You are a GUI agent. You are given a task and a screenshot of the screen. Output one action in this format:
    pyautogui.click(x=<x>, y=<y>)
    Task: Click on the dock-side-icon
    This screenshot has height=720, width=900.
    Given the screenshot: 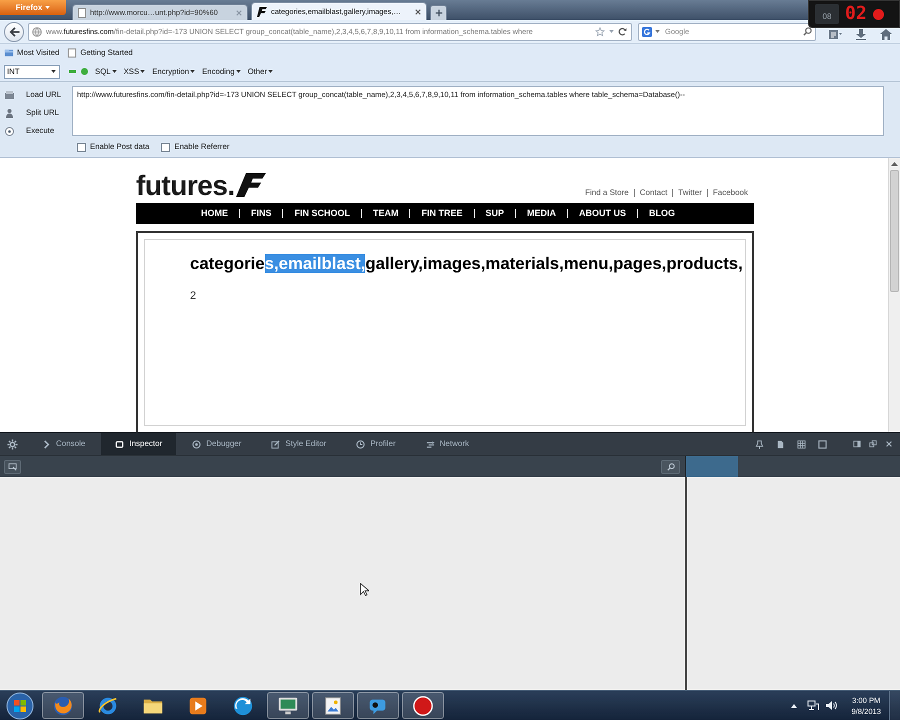 What is the action you would take?
    pyautogui.click(x=857, y=444)
    